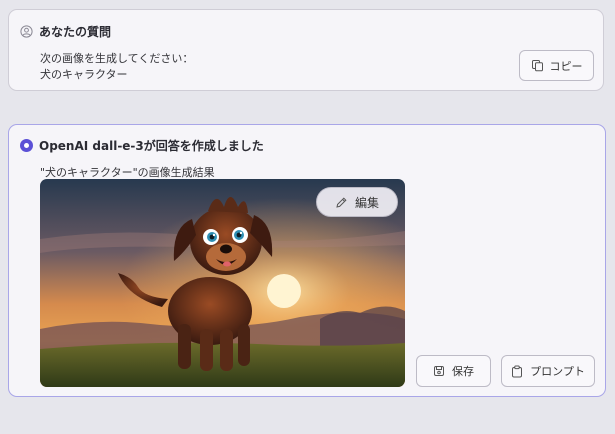 This screenshot has height=434, width=615. I want to click on question-line: 次の画像を生成してください：, so click(117, 58).